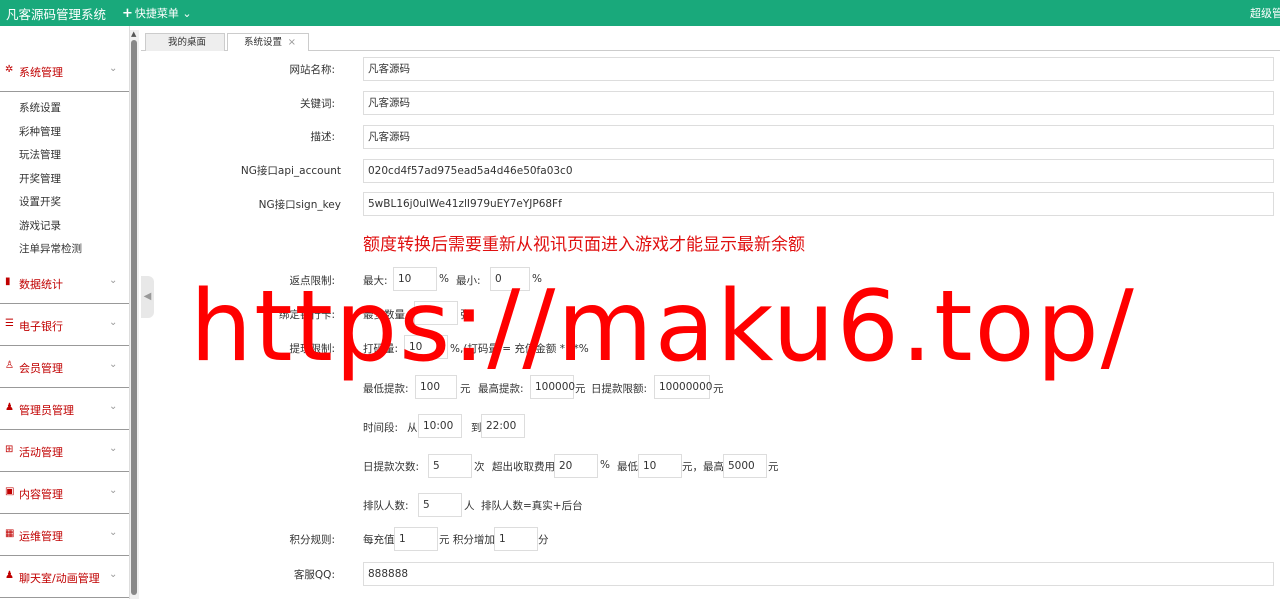 The height and width of the screenshot is (599, 1280). What do you see at coordinates (818, 137) in the screenshot?
I see `desc-input: 凡客源码` at bounding box center [818, 137].